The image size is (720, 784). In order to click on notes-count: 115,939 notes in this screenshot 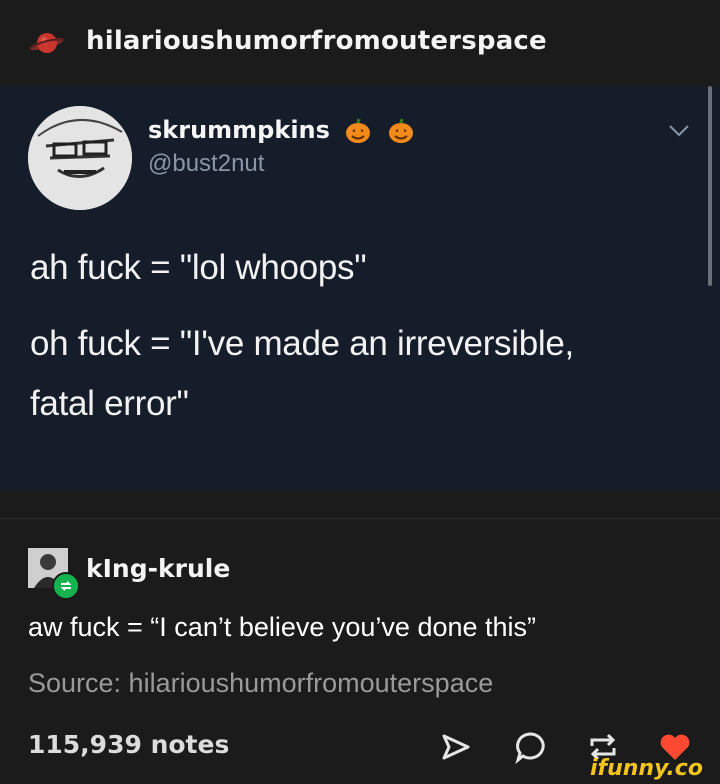, I will do `click(128, 744)`.